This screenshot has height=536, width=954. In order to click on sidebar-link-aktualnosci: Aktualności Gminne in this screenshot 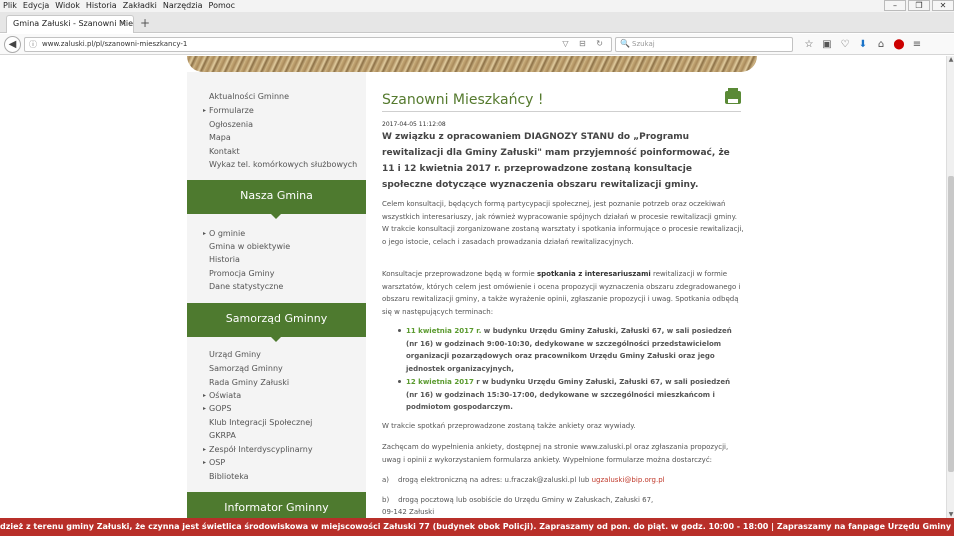, I will do `click(249, 96)`.